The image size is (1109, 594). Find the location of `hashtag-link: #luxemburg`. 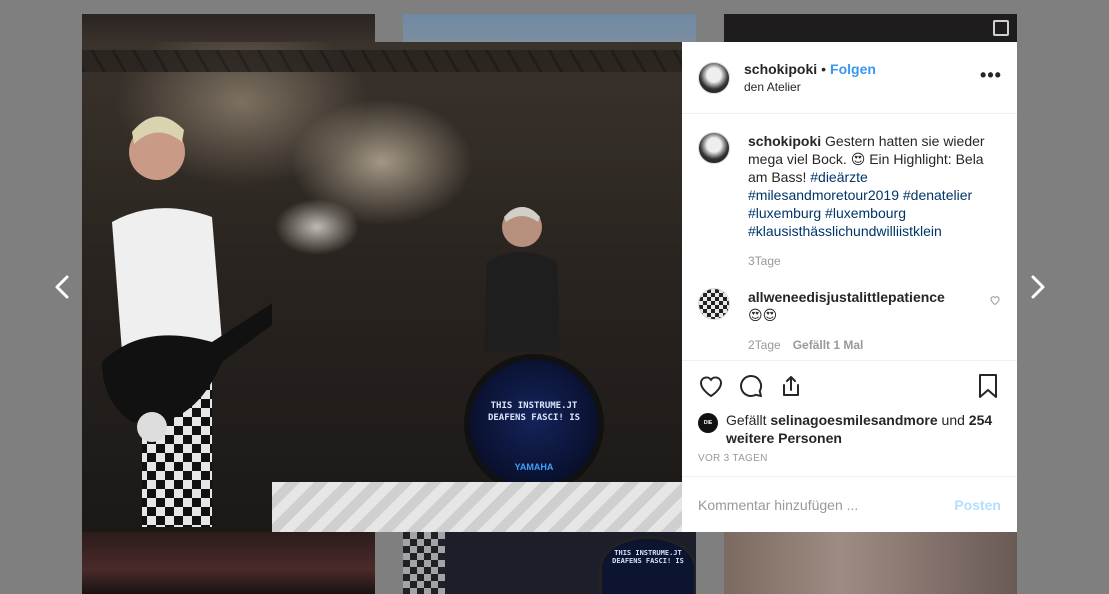

hashtag-link: #luxemburg is located at coordinates (784, 213).